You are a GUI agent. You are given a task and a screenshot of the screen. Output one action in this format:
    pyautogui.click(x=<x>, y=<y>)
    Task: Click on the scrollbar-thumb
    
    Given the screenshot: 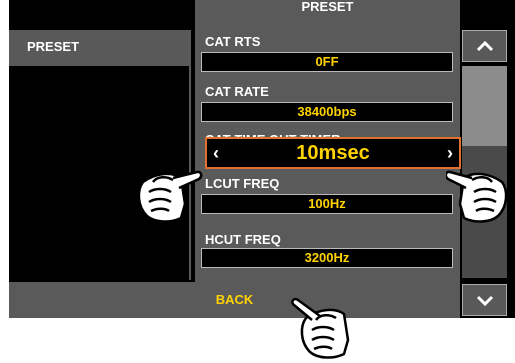 What is the action you would take?
    pyautogui.click(x=484, y=106)
    